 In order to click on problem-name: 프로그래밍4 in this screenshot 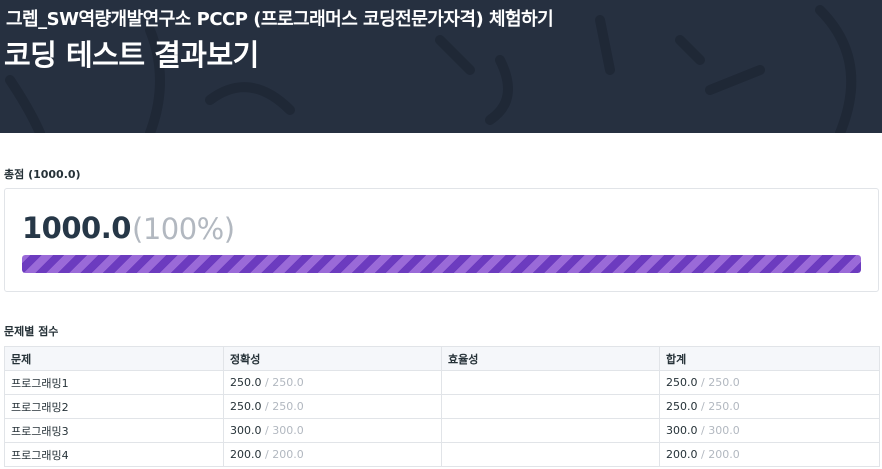, I will do `click(114, 454)`.